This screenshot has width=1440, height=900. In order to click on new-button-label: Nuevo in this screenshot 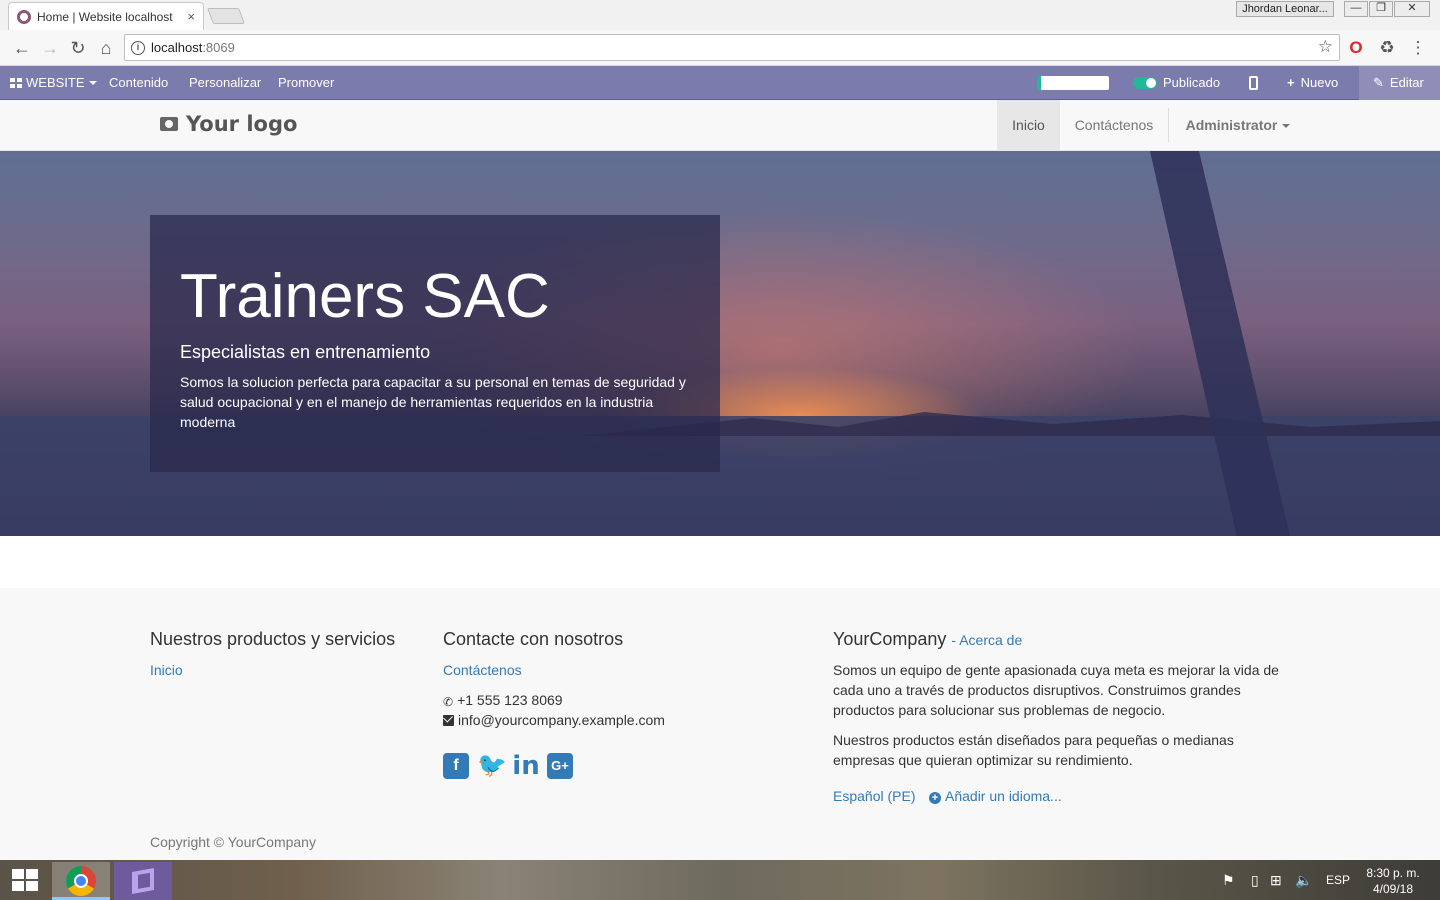, I will do `click(1319, 82)`.